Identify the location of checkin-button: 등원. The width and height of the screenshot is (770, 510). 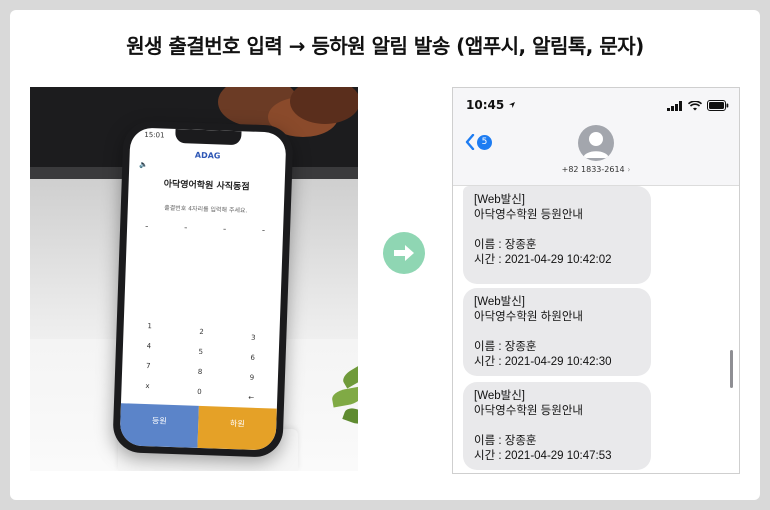
(159, 425).